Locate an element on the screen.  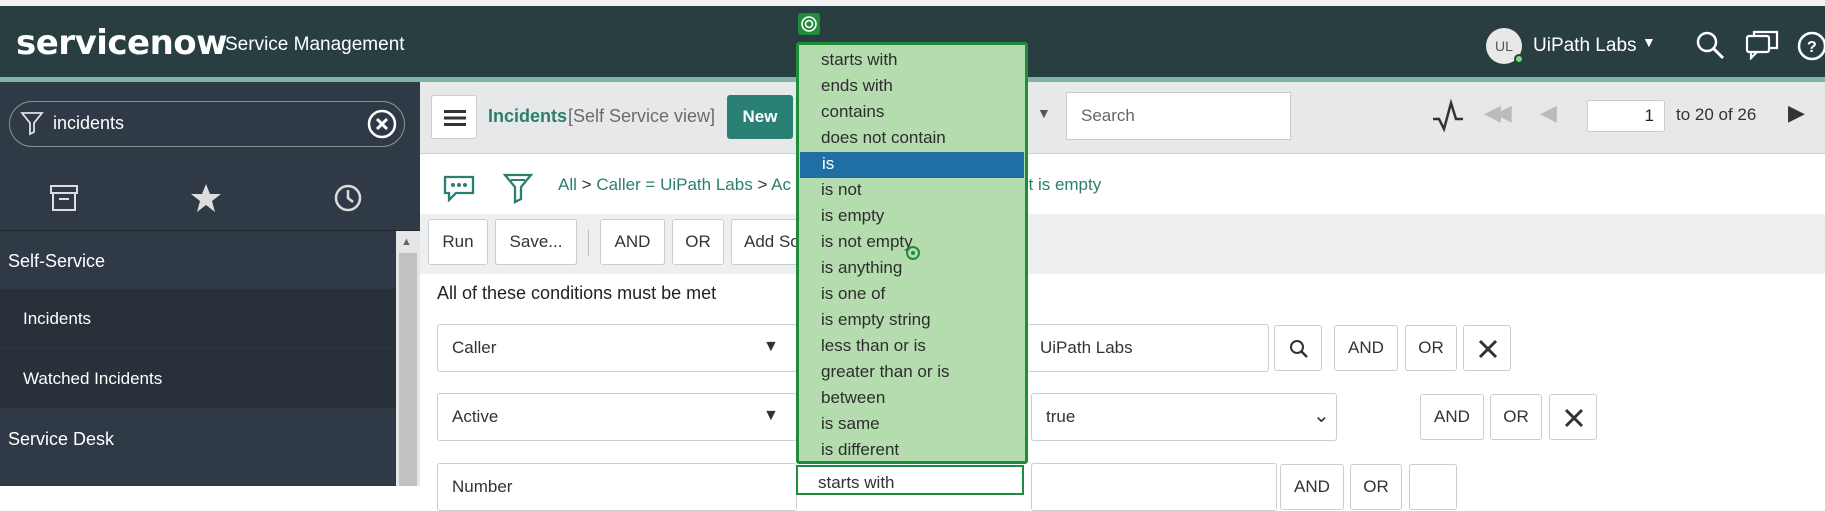
list-context-menu-button is located at coordinates (454, 117).